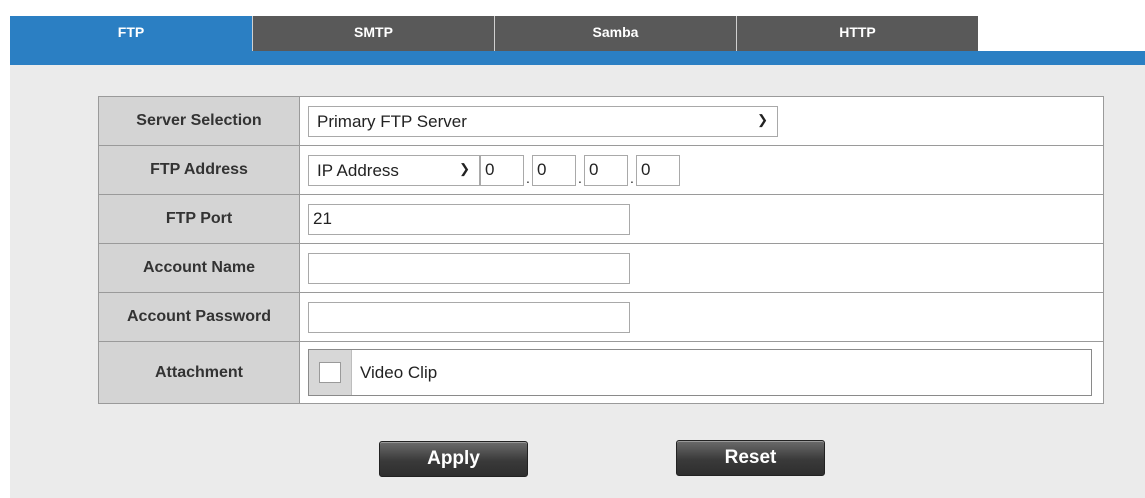  I want to click on reset-button-label: Reset, so click(750, 457).